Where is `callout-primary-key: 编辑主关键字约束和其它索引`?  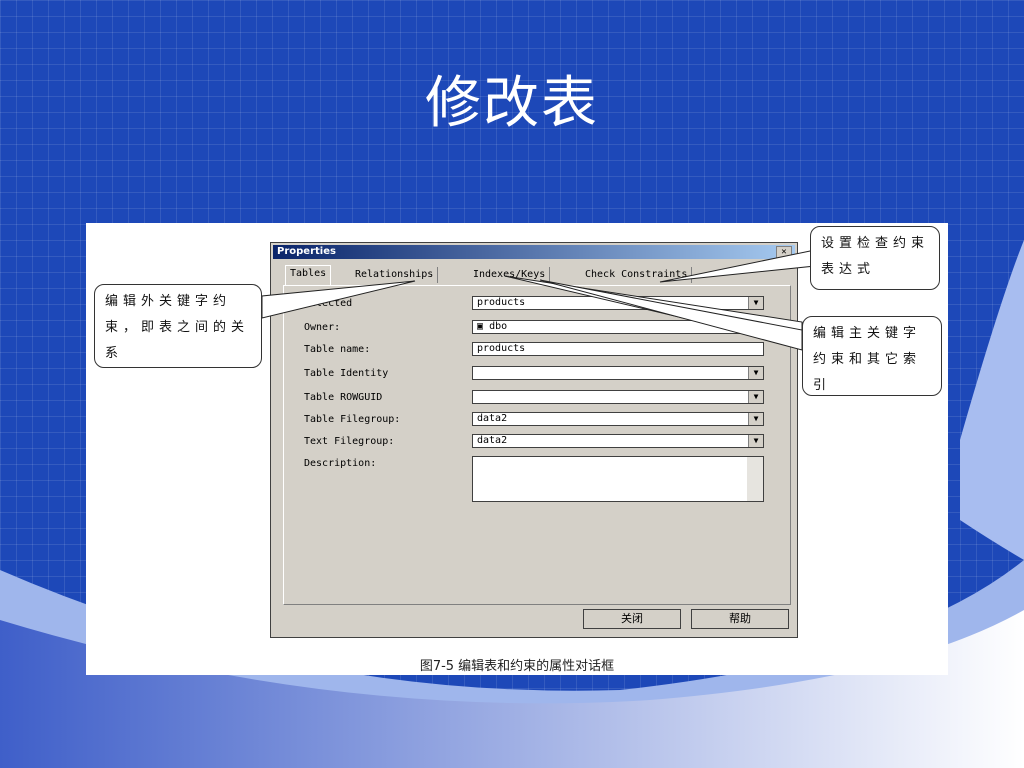
callout-primary-key: 编辑主关键字约束和其它索引 is located at coordinates (872, 356).